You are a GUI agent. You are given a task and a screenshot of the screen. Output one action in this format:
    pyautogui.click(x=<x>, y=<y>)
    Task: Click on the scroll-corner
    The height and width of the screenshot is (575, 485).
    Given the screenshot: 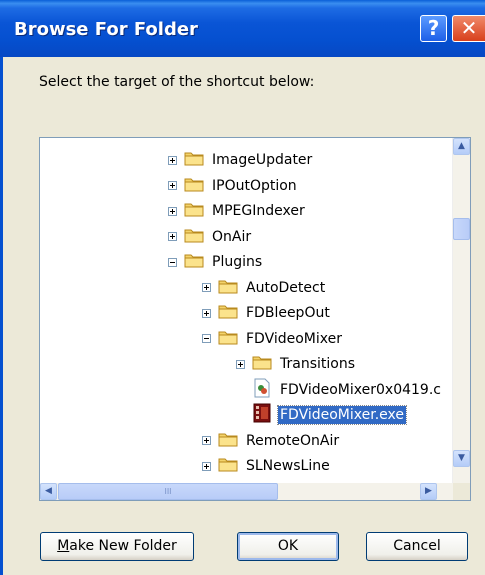 What is the action you would take?
    pyautogui.click(x=461, y=491)
    